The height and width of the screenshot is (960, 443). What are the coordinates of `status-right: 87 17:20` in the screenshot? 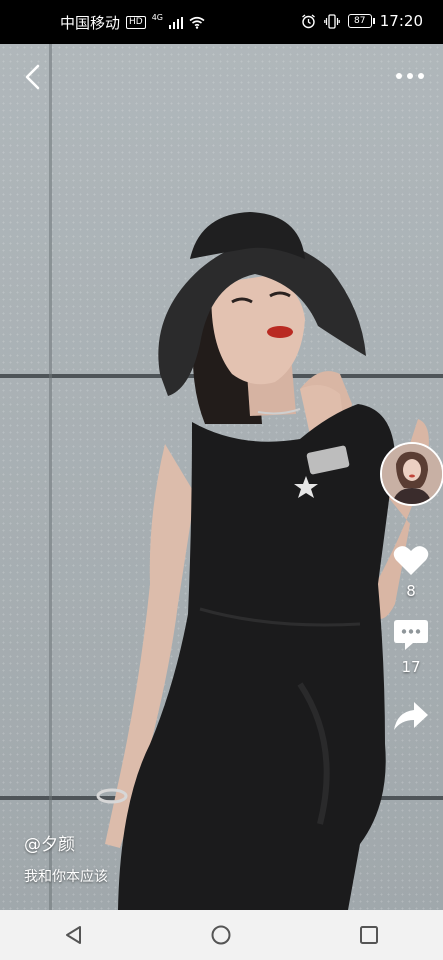 It's located at (362, 21).